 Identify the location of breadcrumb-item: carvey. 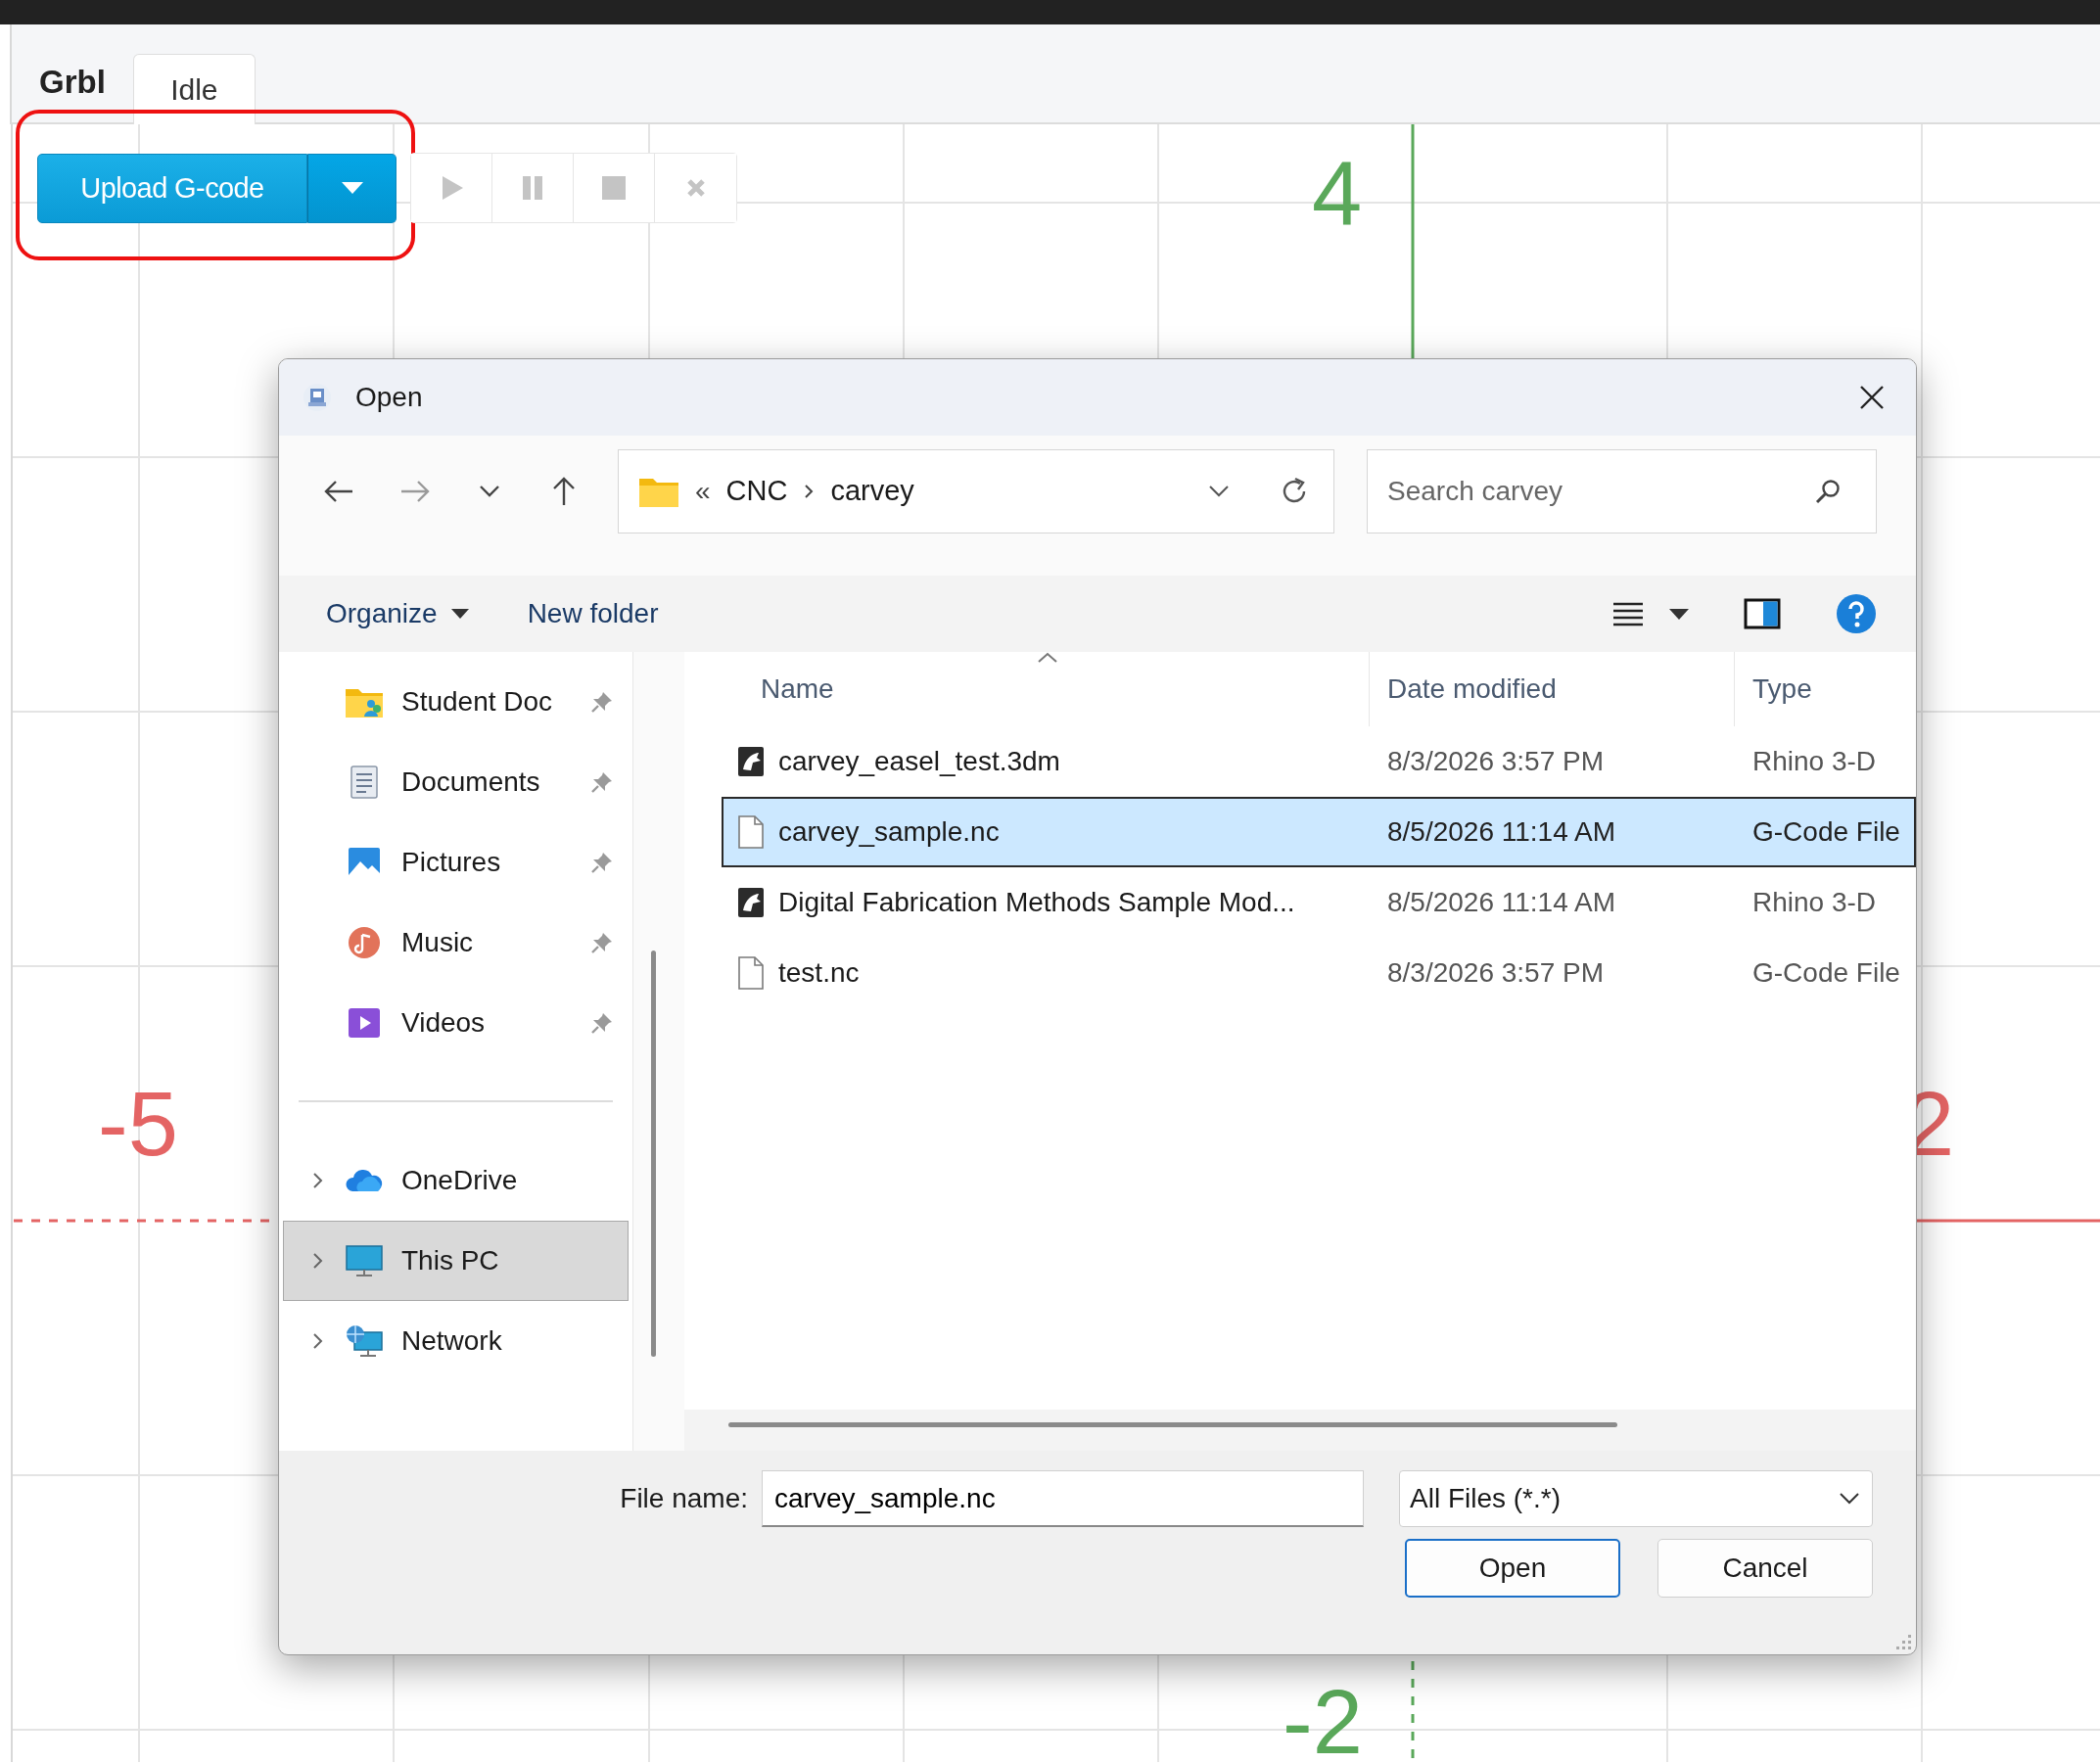
(872, 491).